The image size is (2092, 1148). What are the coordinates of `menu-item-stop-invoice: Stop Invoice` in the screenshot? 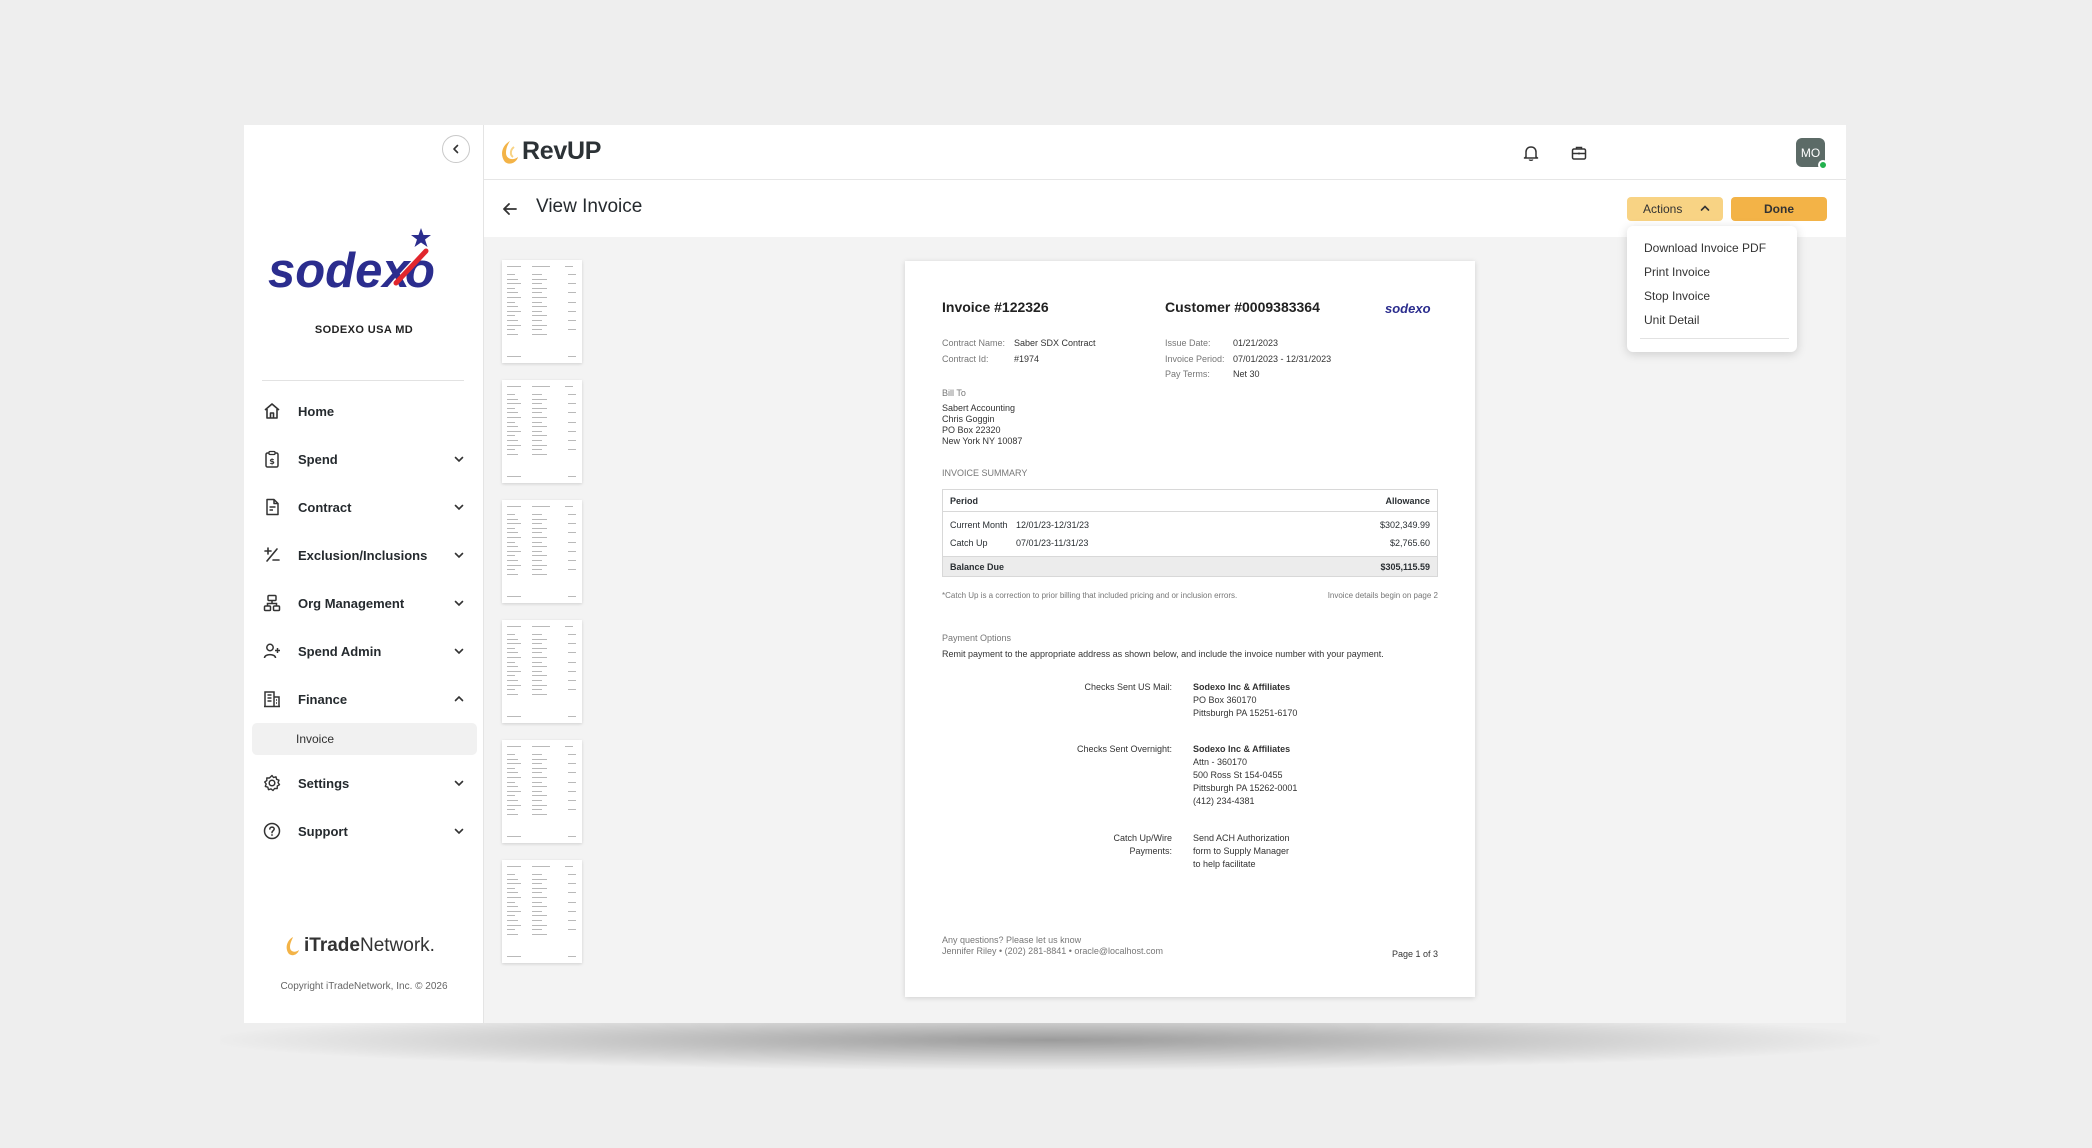 It's located at (1712, 296).